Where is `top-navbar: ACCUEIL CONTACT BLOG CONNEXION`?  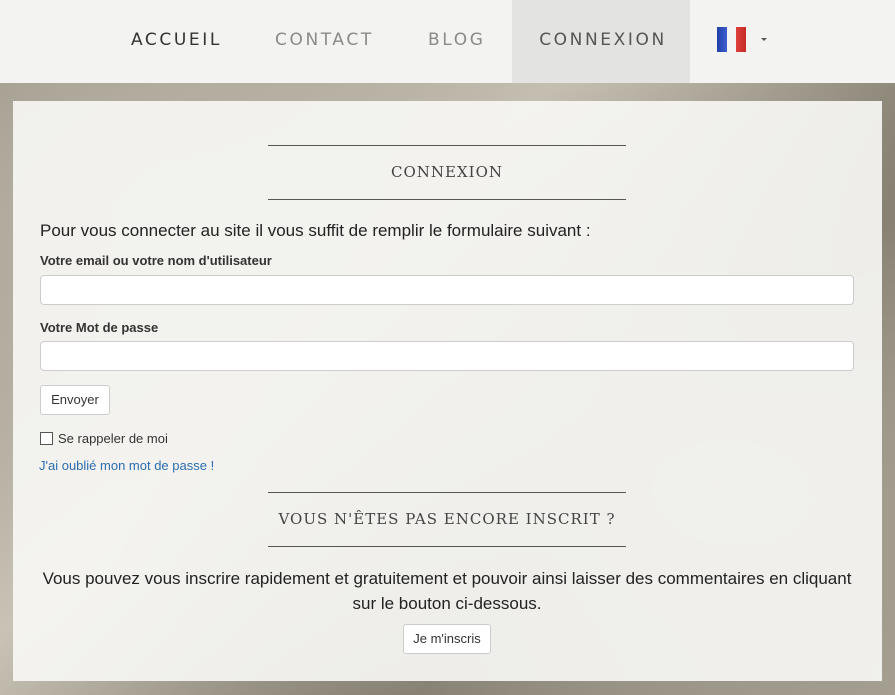
top-navbar: ACCUEIL CONTACT BLOG CONNEXION is located at coordinates (447, 41).